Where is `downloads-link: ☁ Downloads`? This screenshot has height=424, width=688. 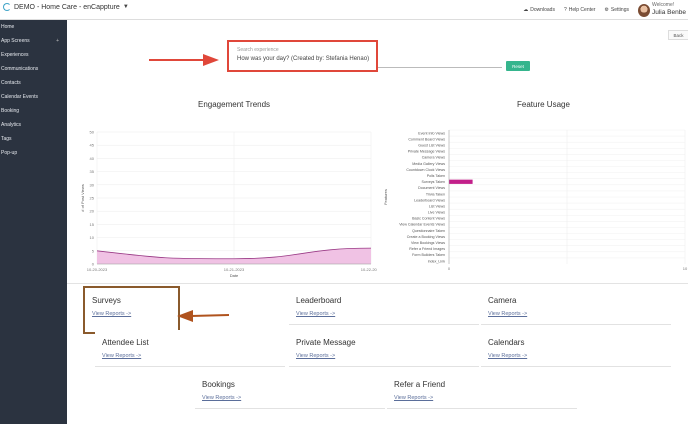
downloads-link: ☁ Downloads is located at coordinates (539, 10).